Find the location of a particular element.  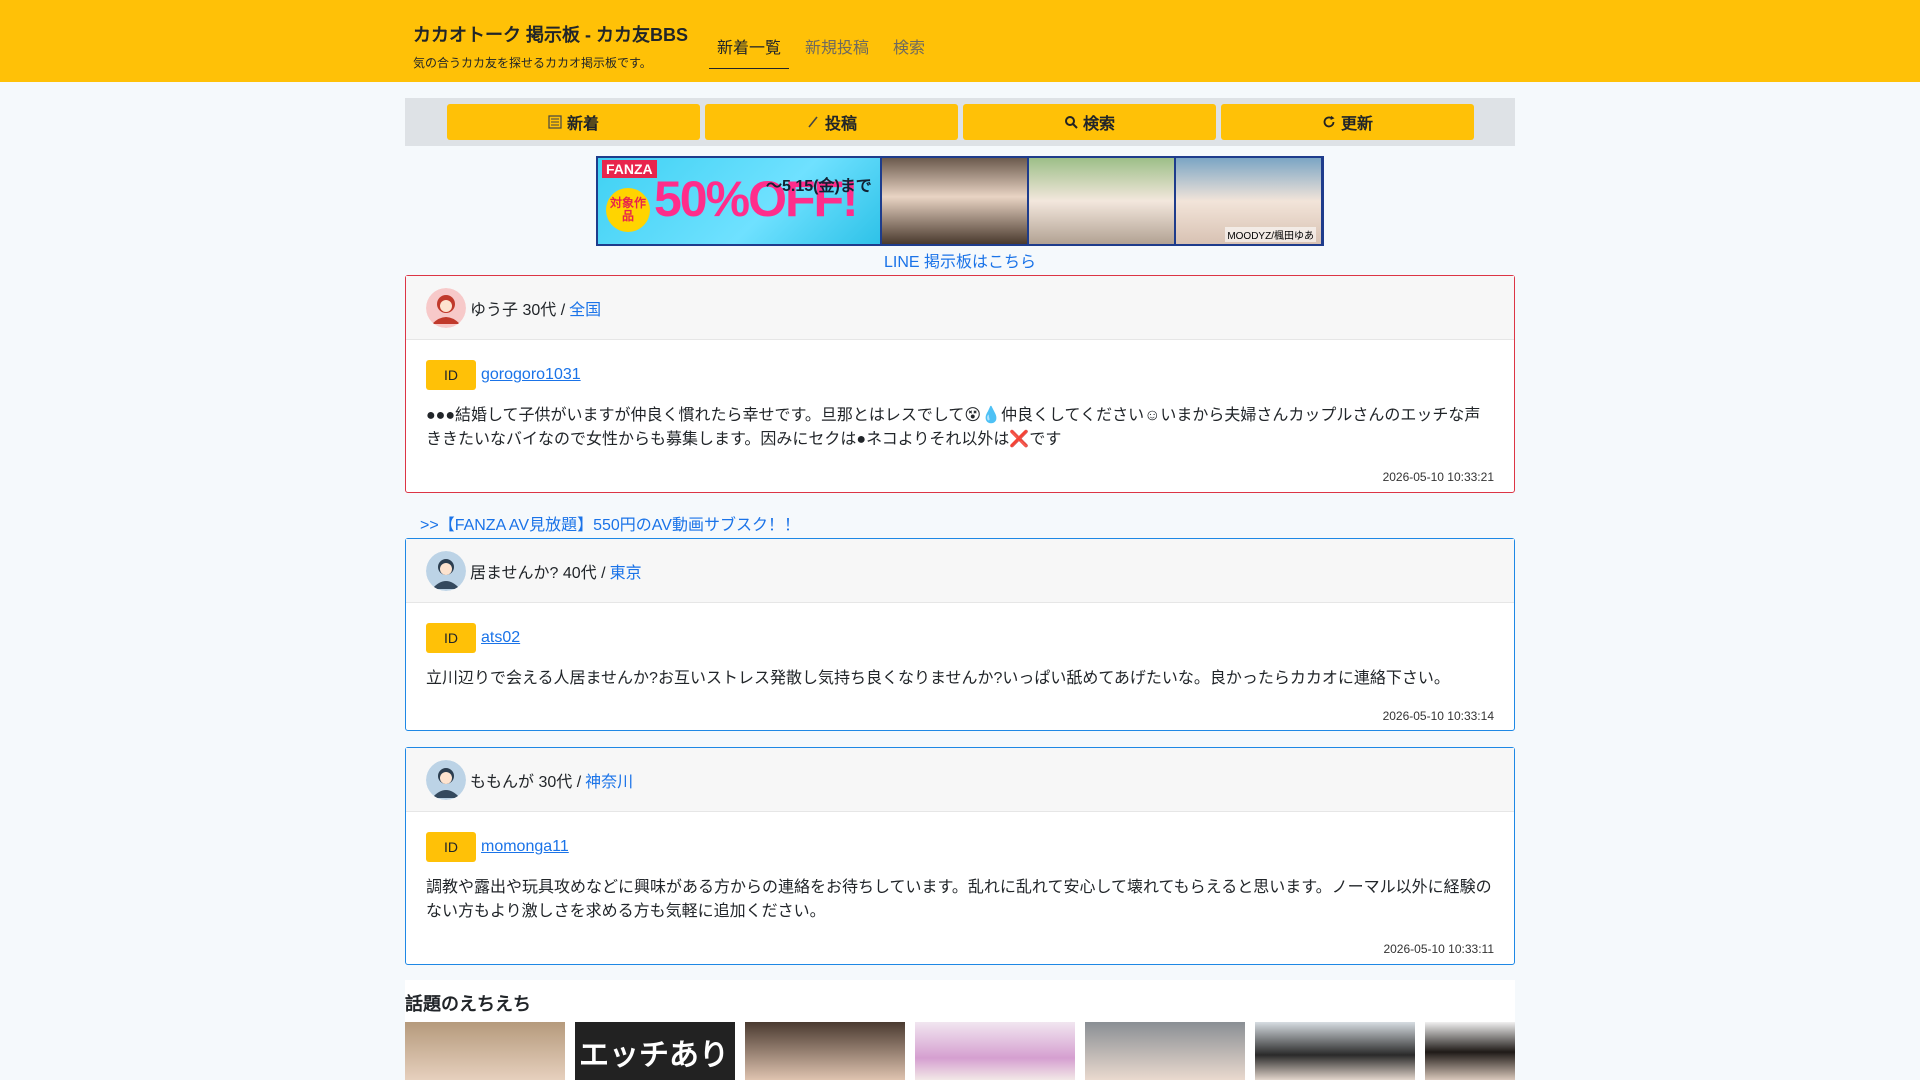

fanza-subscription-link: >>【FANZA AV見放題】550円のAV動画サブスク！！ is located at coordinates (610, 523).